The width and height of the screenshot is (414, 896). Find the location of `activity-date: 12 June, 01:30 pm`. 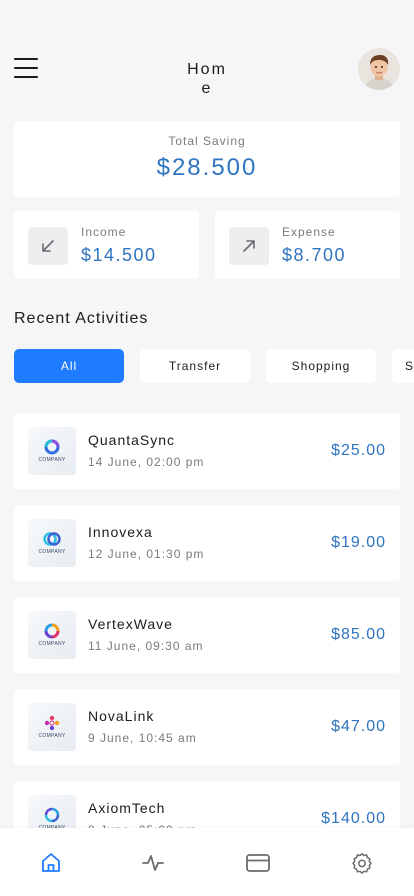

activity-date: 12 June, 01:30 pm is located at coordinates (146, 554).